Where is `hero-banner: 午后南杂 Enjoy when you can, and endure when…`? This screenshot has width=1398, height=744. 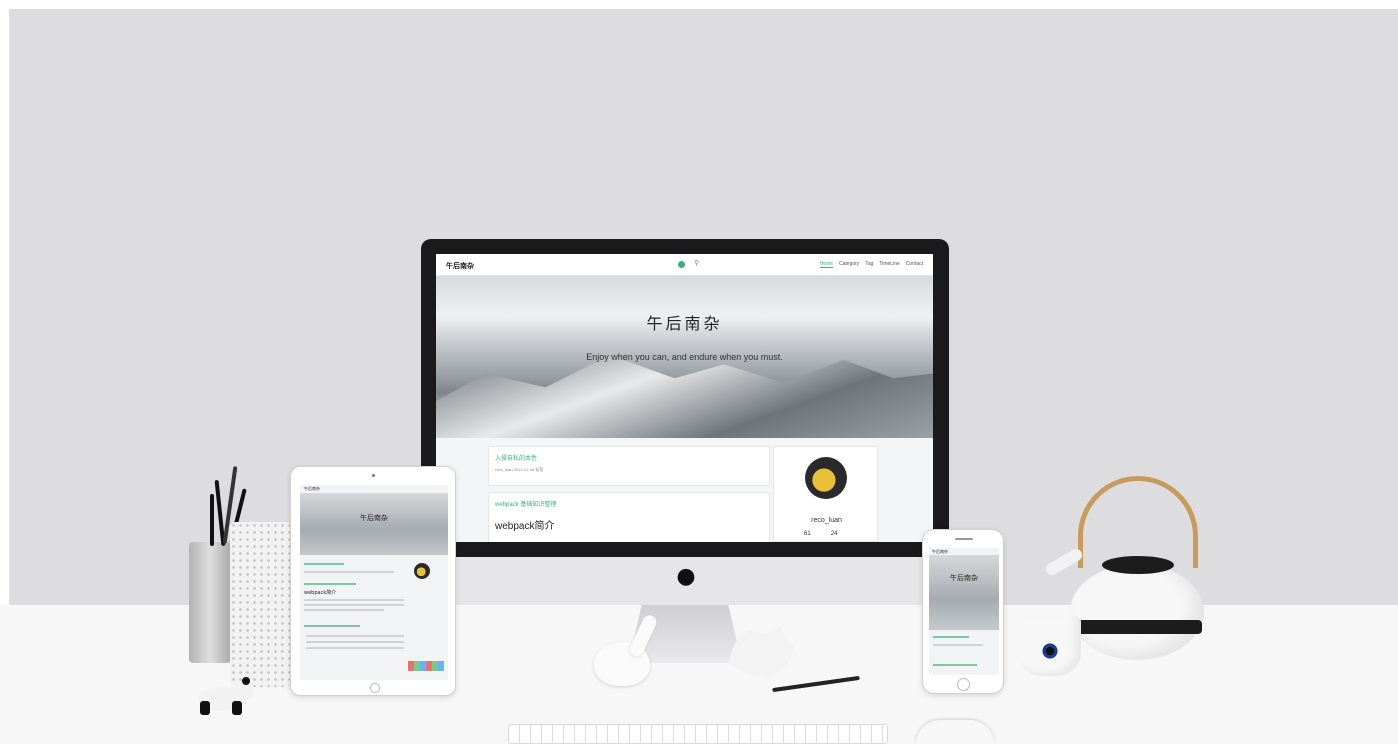 hero-banner: 午后南杂 Enjoy when you can, and endure when… is located at coordinates (684, 357).